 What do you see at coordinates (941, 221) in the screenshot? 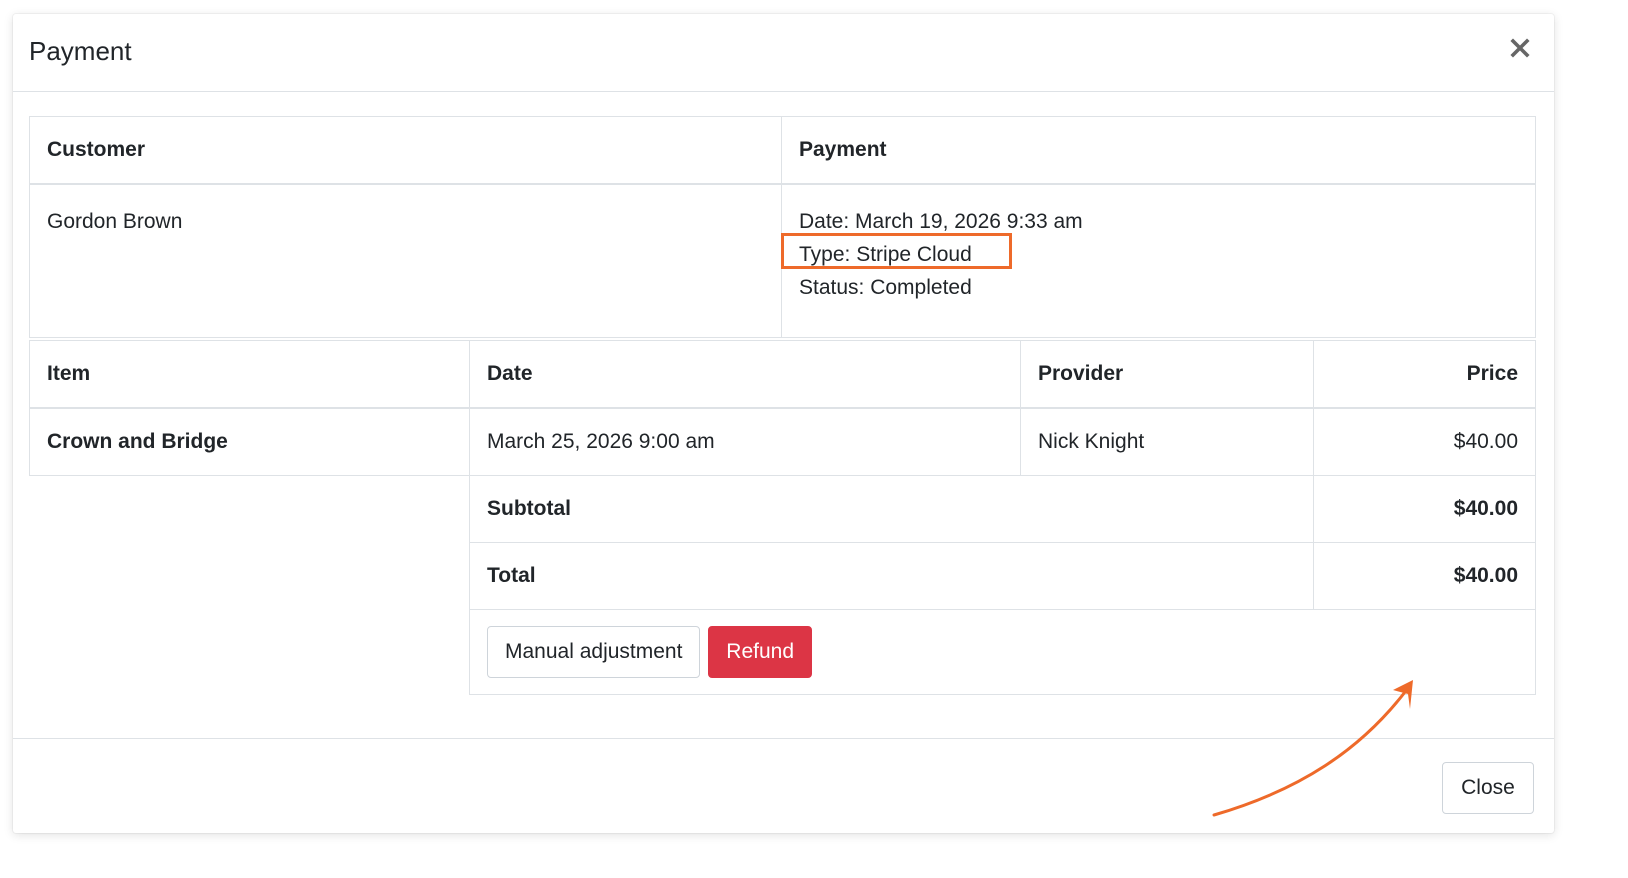
I see `payment-date: Date: March 19, 2026 9:33 am` at bounding box center [941, 221].